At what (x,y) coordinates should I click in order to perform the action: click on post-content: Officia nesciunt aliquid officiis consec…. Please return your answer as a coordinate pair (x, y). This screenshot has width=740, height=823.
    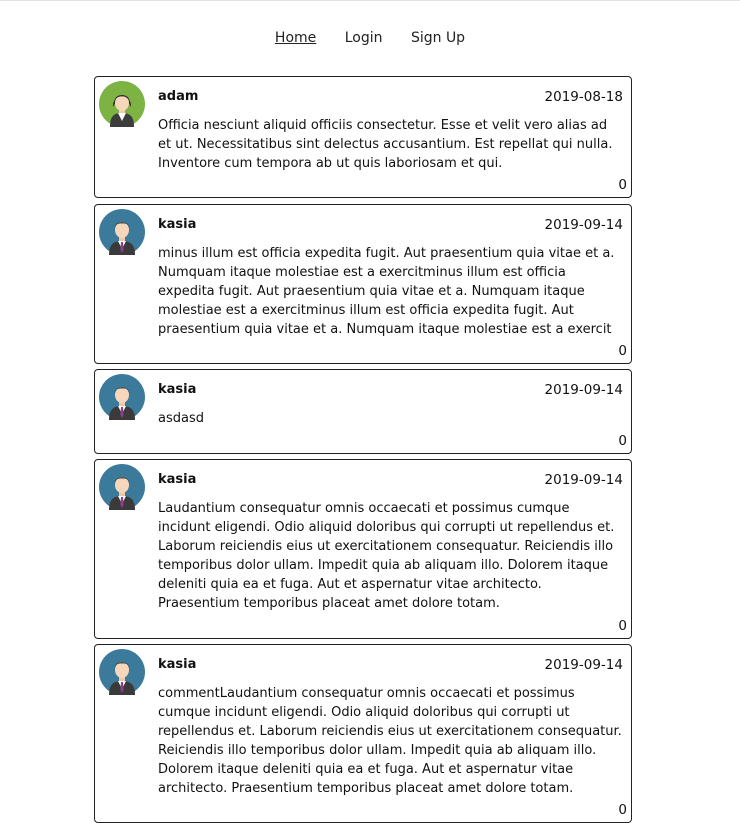
    Looking at the image, I should click on (385, 144).